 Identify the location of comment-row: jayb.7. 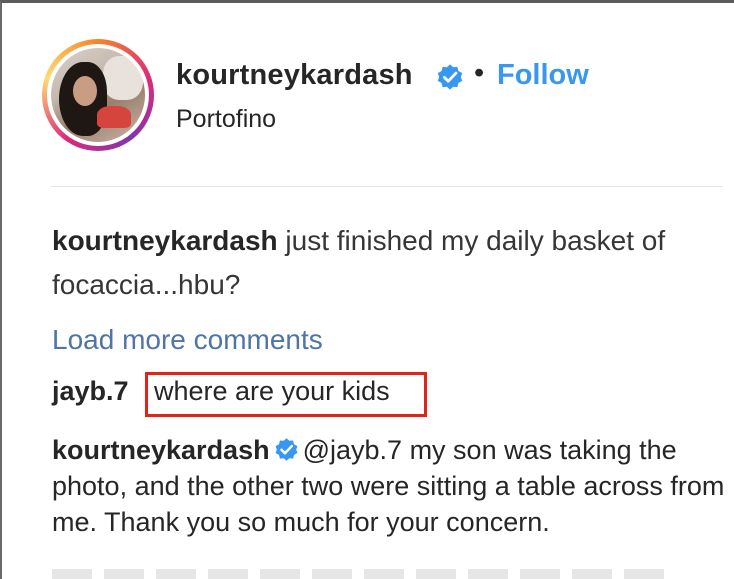
(90, 391).